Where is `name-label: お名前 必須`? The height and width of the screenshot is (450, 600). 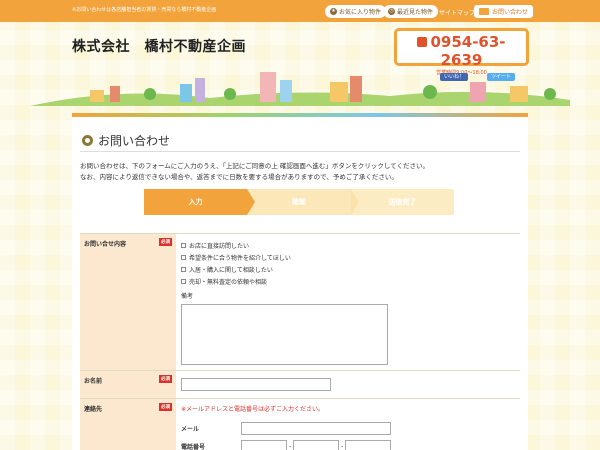 name-label: お名前 必須 is located at coordinates (128, 384).